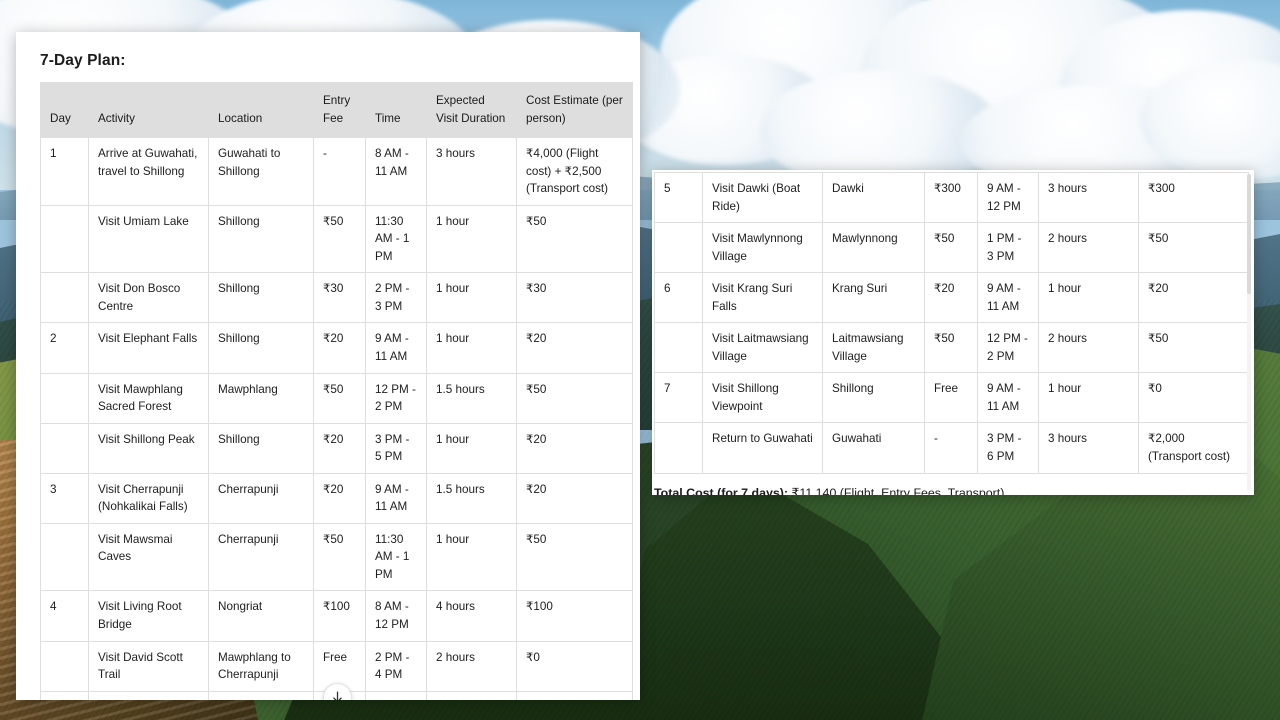  I want to click on cell-location: Cherrapunji, so click(261, 557).